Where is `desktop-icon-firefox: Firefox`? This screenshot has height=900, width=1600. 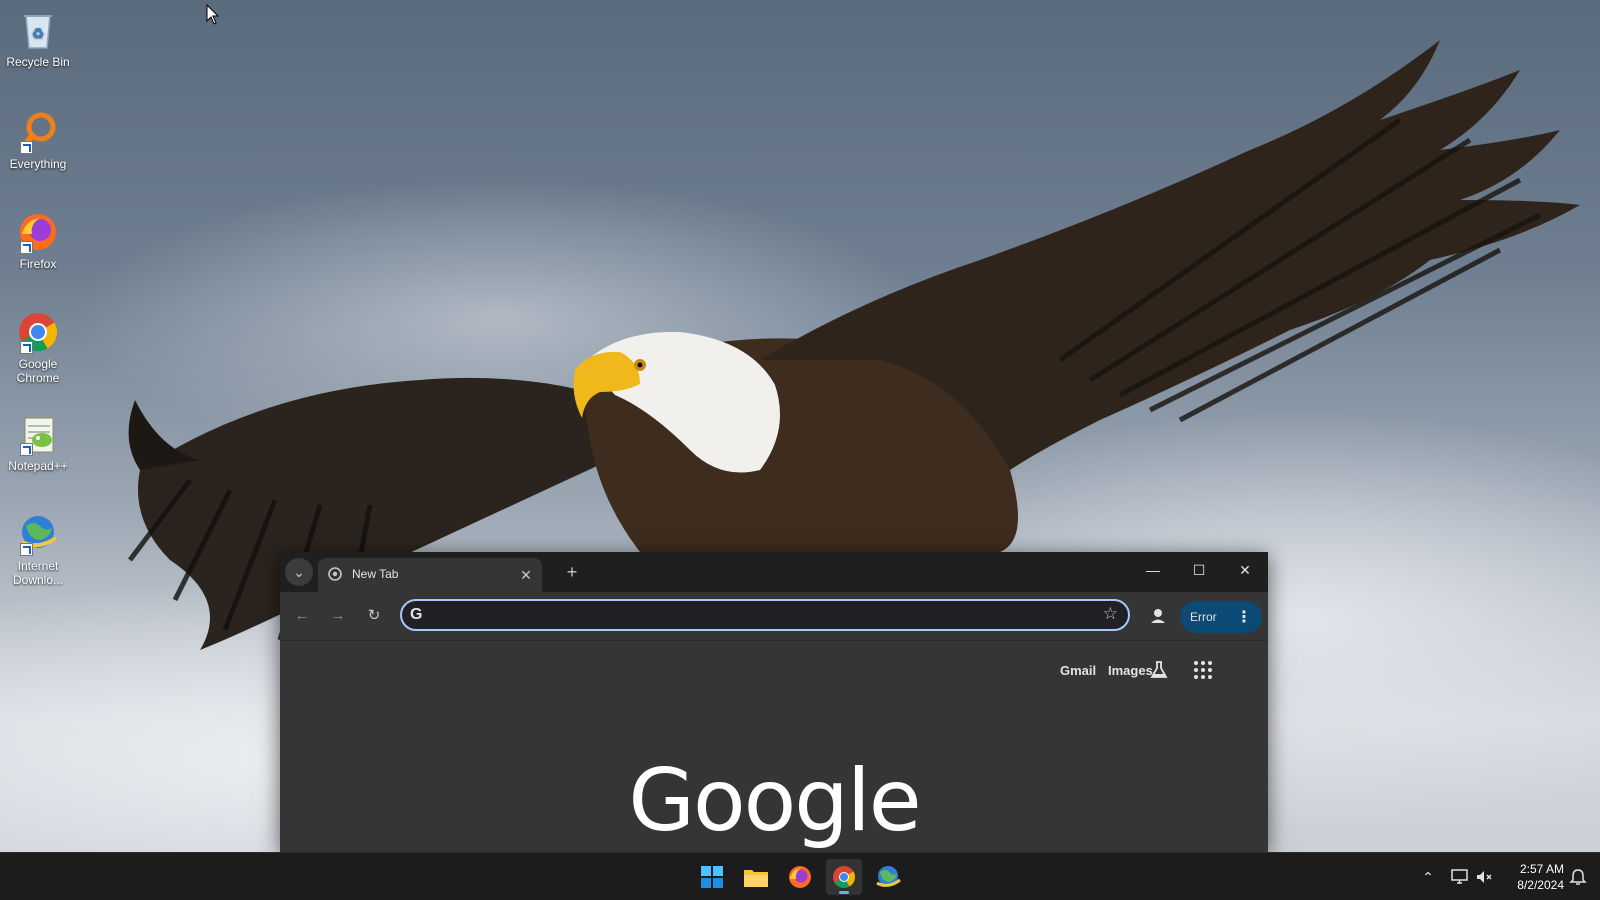
desktop-icon-firefox: Firefox is located at coordinates (38, 240).